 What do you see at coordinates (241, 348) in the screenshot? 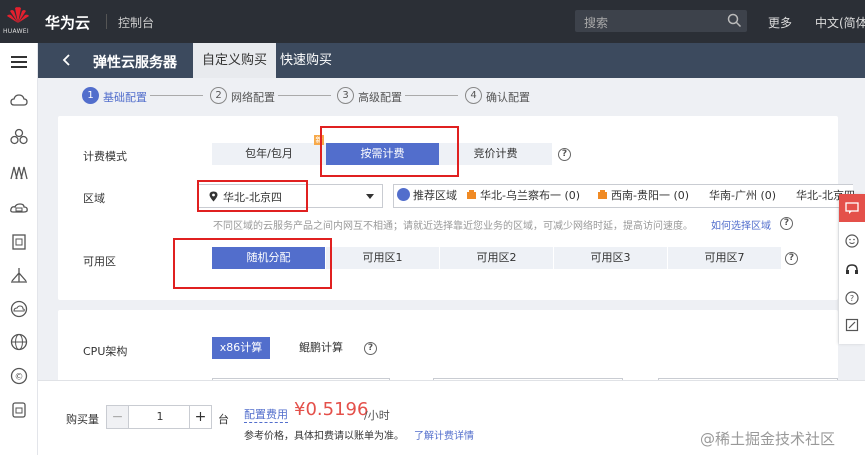
I see `cpu-x86-option: x86计算` at bounding box center [241, 348].